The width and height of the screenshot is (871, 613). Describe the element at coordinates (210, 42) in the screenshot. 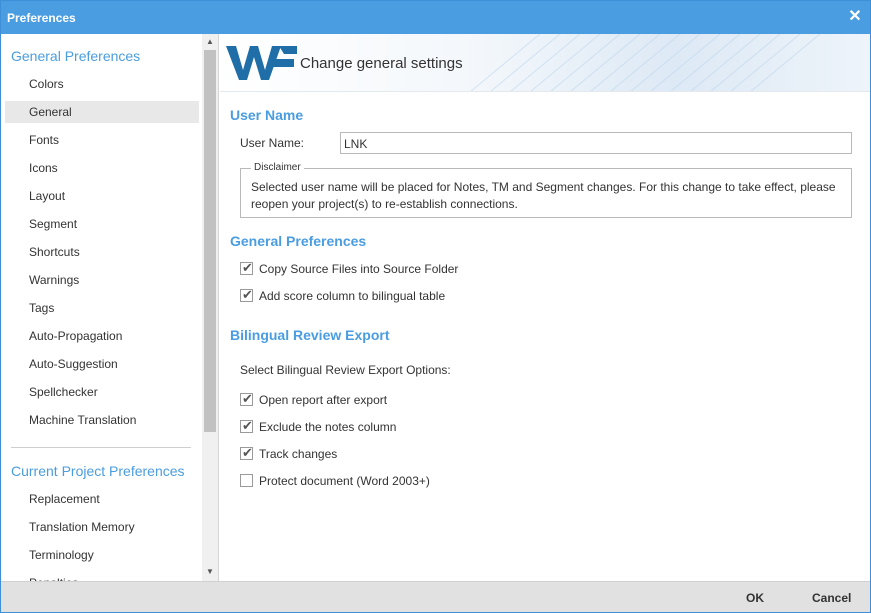

I see `scroll-up-arrow-icon: ▲` at that location.